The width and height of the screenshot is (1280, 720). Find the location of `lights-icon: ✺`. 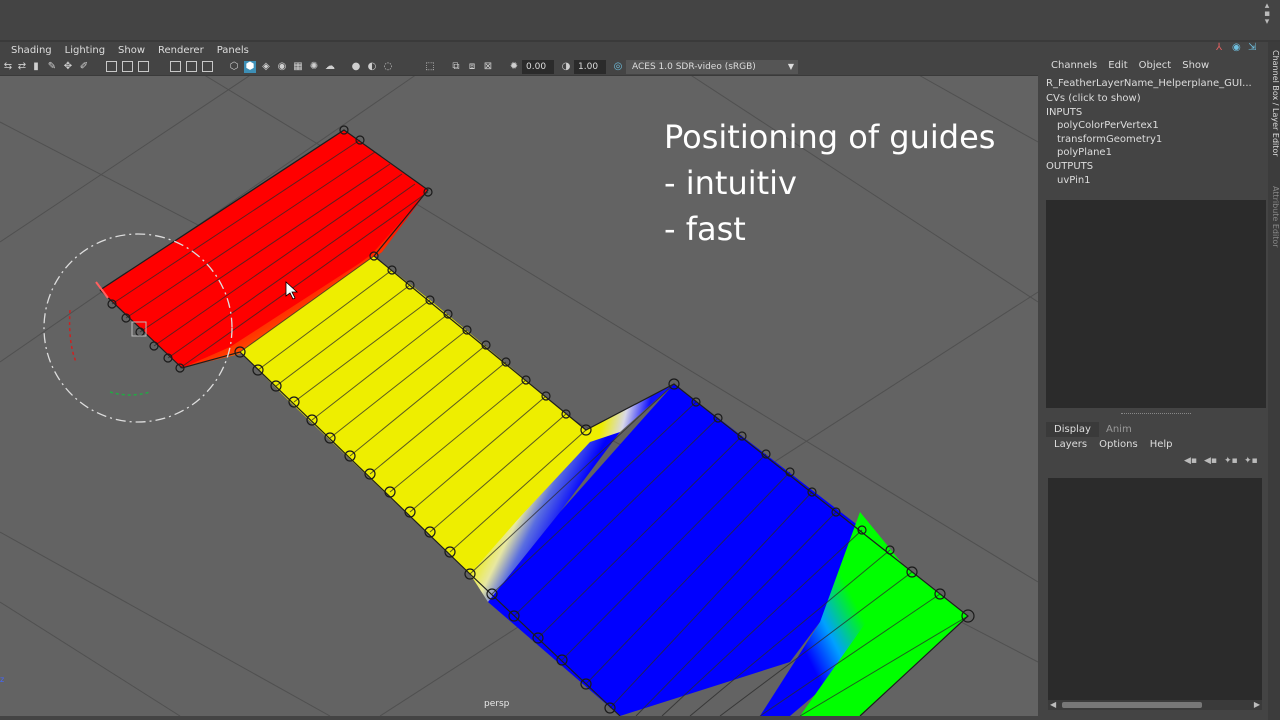

lights-icon: ✺ is located at coordinates (314, 67).